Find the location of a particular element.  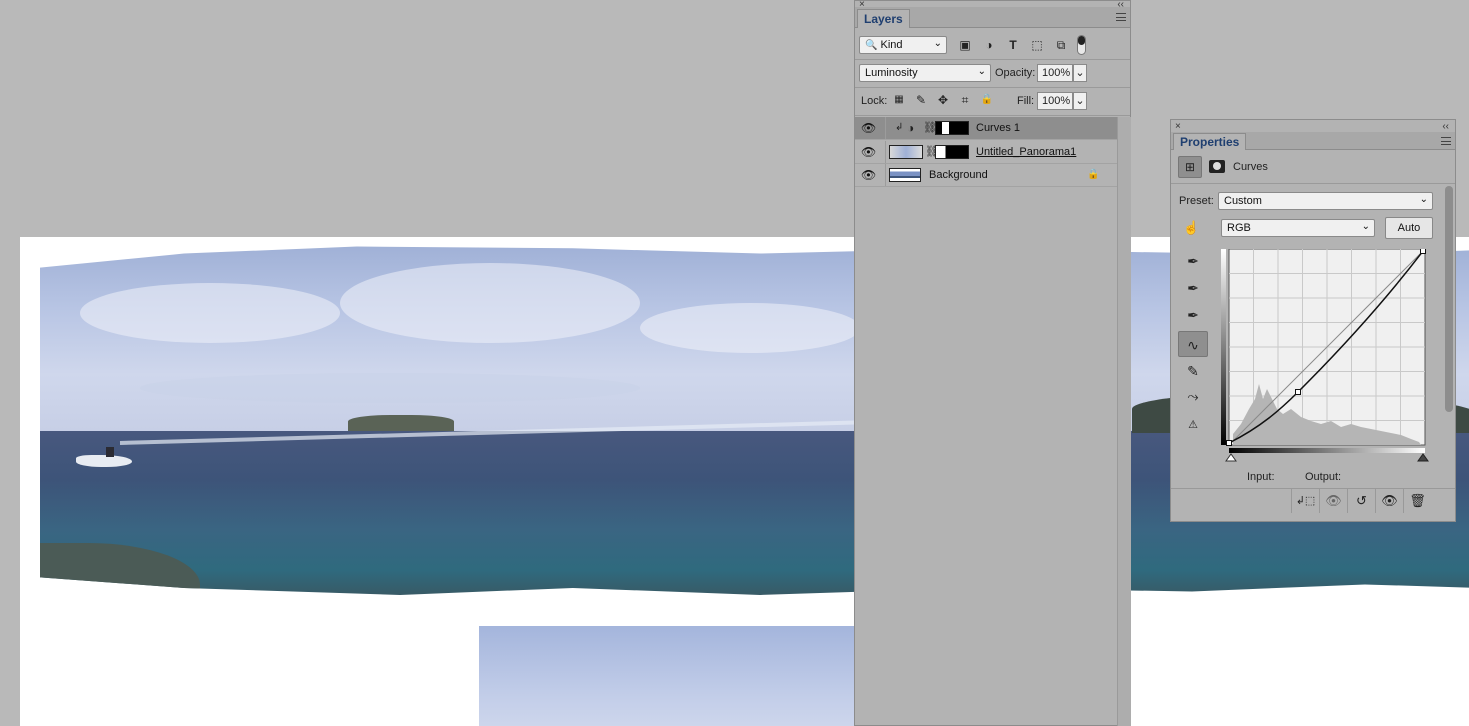

preset-value: Custom is located at coordinates (1243, 201).